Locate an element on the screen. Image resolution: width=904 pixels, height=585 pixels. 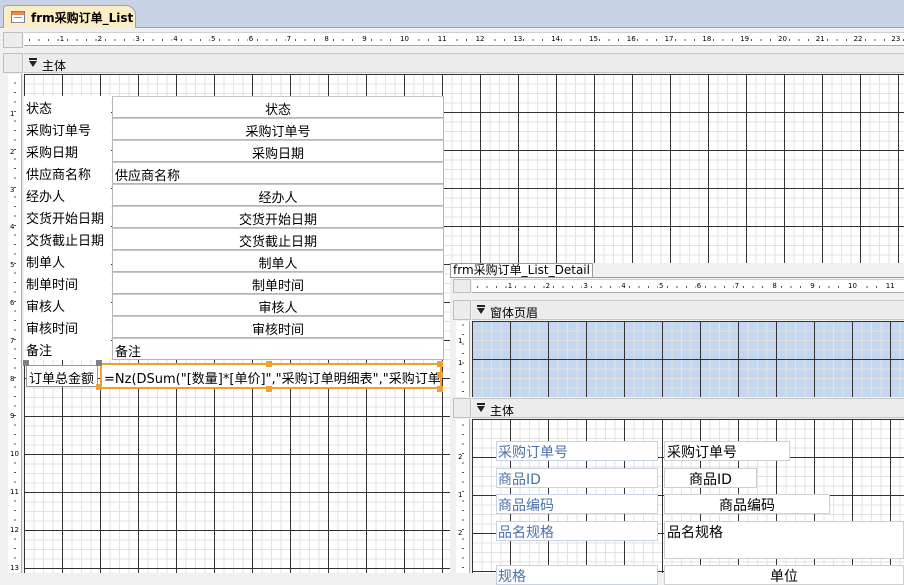
field-textbox: 审核人 is located at coordinates (278, 305).